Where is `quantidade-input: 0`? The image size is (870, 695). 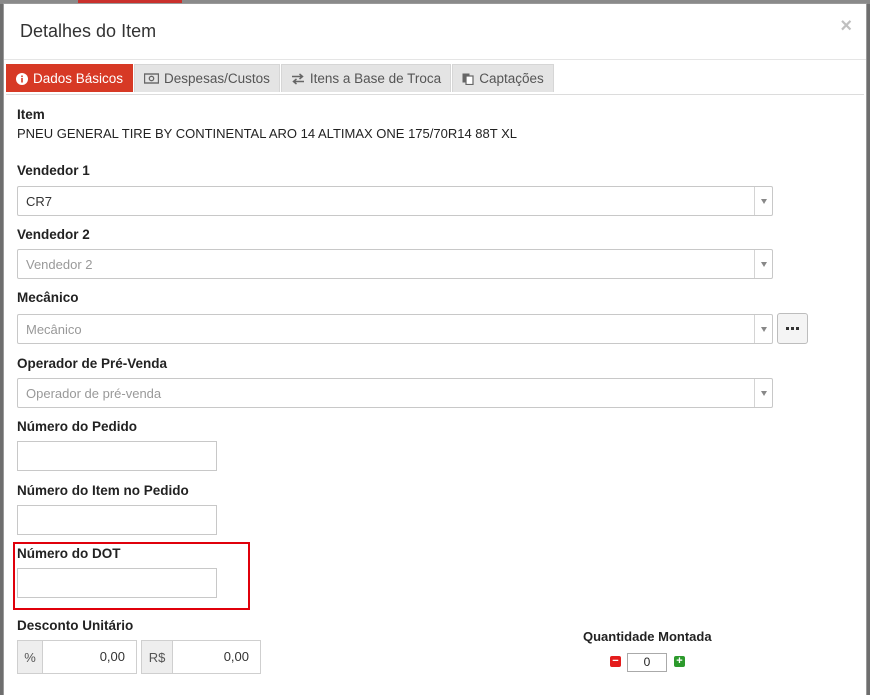
quantidade-input: 0 is located at coordinates (647, 662).